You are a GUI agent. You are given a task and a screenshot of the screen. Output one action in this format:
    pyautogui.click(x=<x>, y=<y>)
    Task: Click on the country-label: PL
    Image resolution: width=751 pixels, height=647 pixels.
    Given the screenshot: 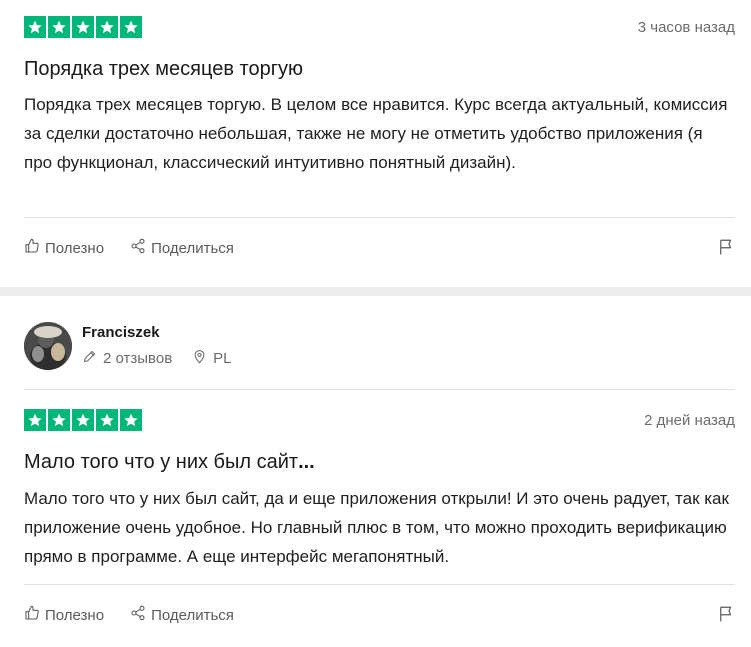 What is the action you would take?
    pyautogui.click(x=222, y=358)
    